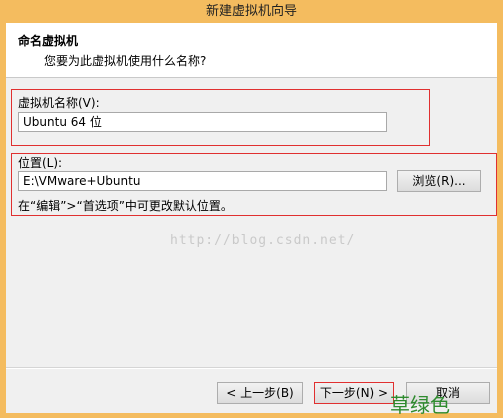  I want to click on wizard-header: 命名虚拟机 您要为此虚拟机使用什么名称?, so click(251, 50).